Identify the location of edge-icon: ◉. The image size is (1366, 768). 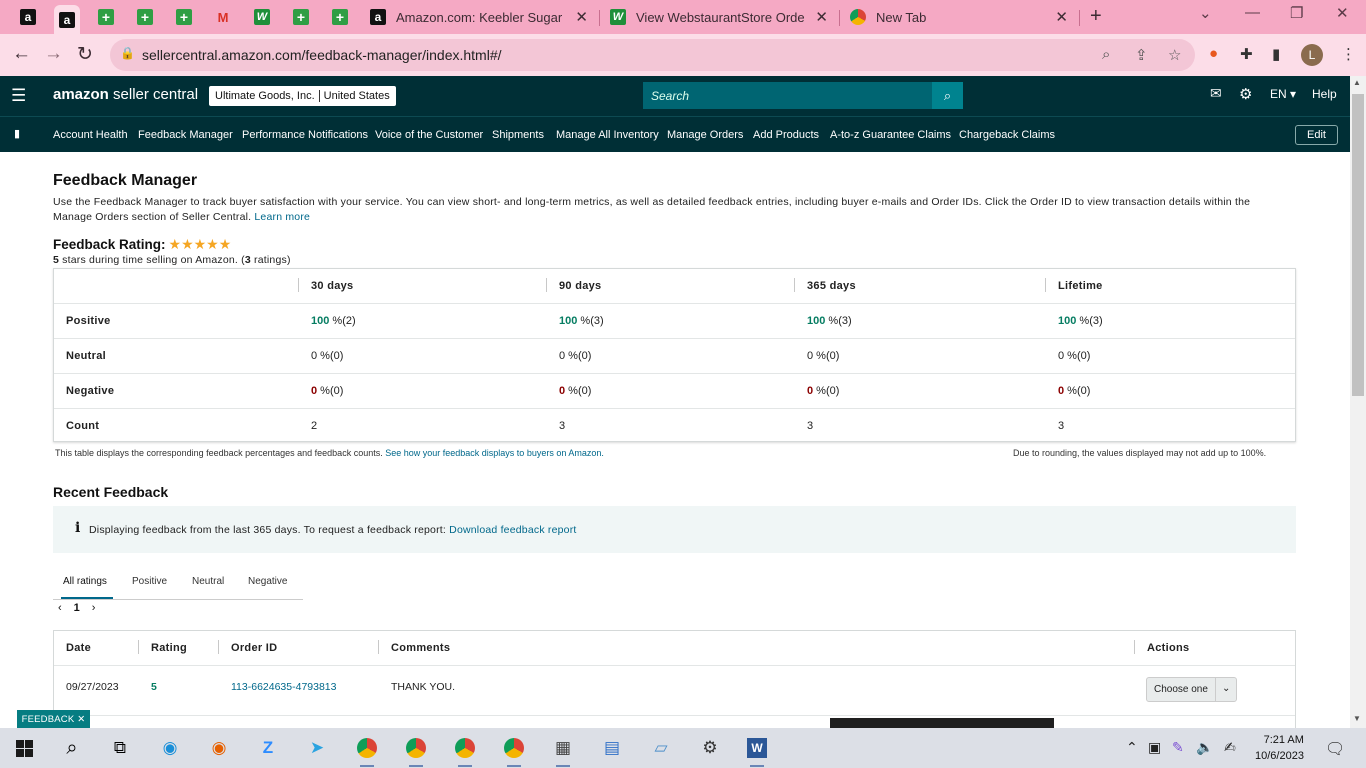
(170, 748).